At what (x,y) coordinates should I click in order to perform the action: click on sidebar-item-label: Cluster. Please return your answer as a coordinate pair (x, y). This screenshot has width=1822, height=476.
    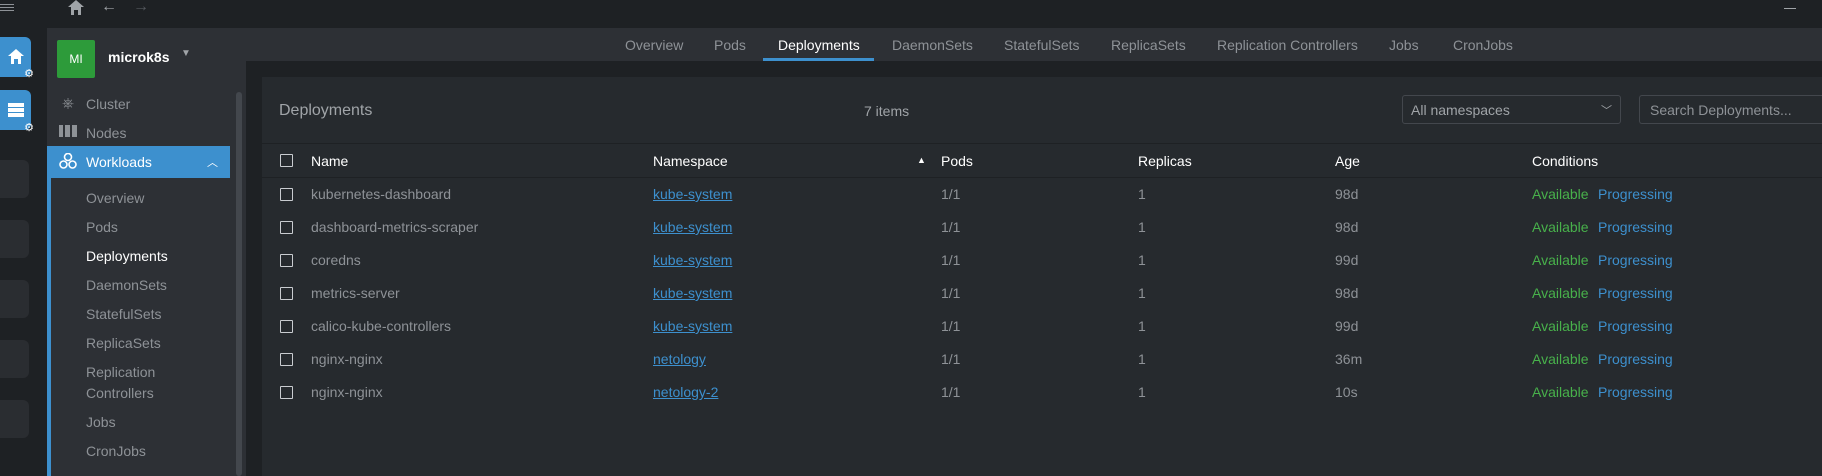
    Looking at the image, I should click on (108, 104).